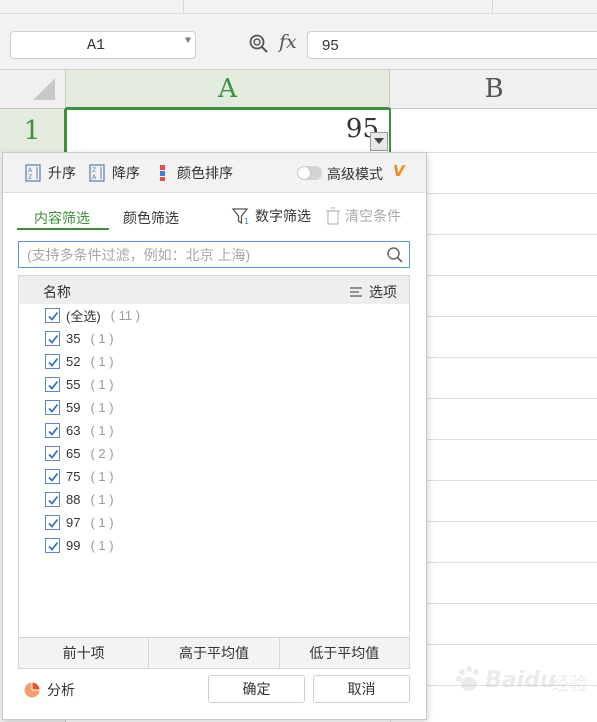 Image resolution: width=597 pixels, height=722 pixels. I want to click on sort-by-color-label: 颜色排序, so click(205, 173).